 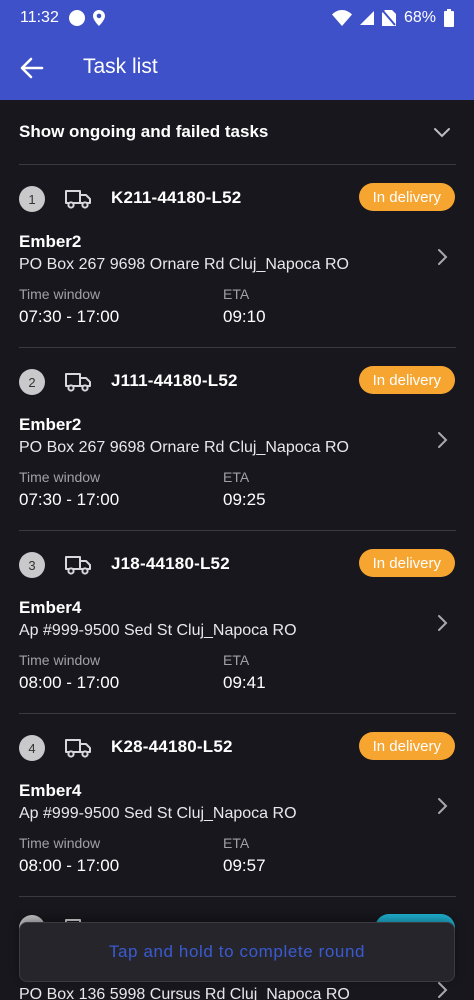 I want to click on signal-icon, so click(x=366, y=18).